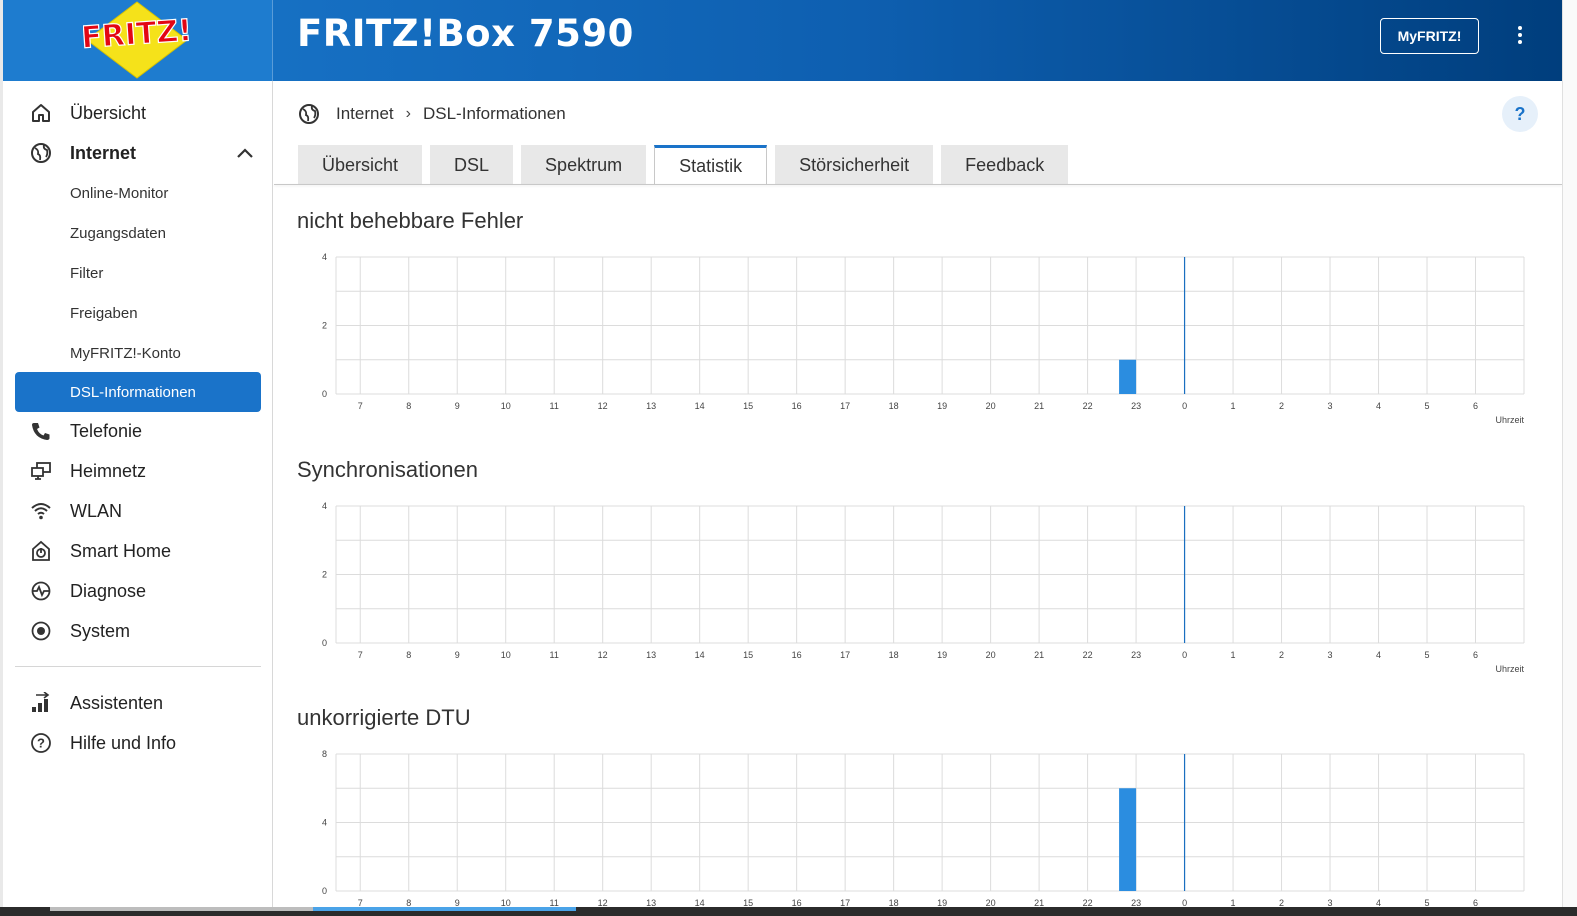 This screenshot has width=1577, height=916. I want to click on sidebar-item-internet: Internet, so click(138, 153).